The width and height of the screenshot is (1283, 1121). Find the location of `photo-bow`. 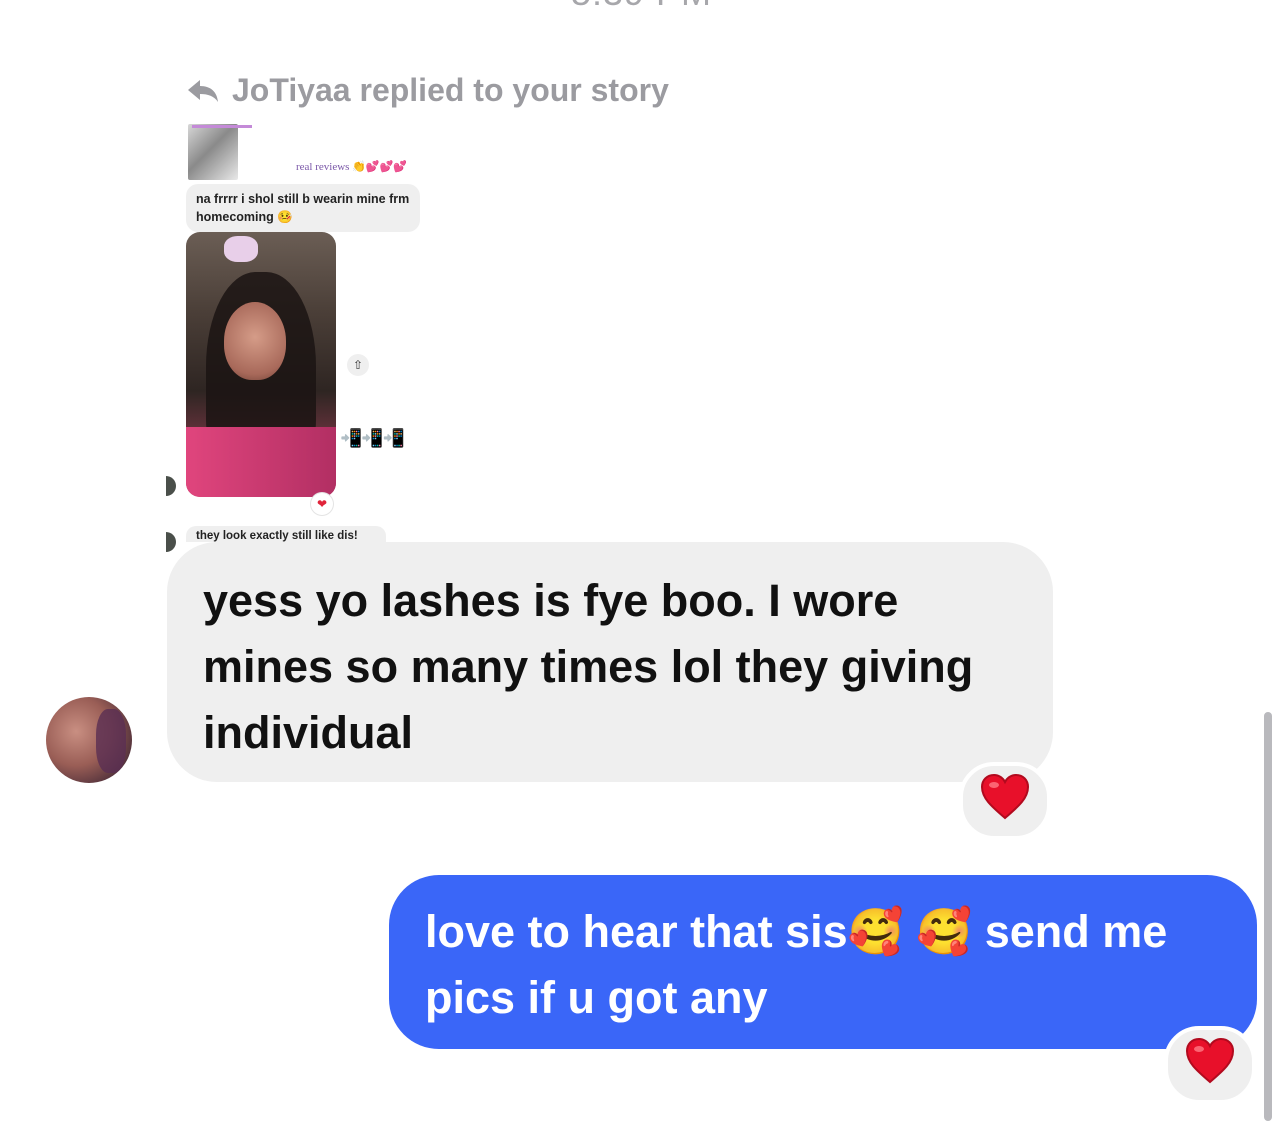

photo-bow is located at coordinates (241, 249).